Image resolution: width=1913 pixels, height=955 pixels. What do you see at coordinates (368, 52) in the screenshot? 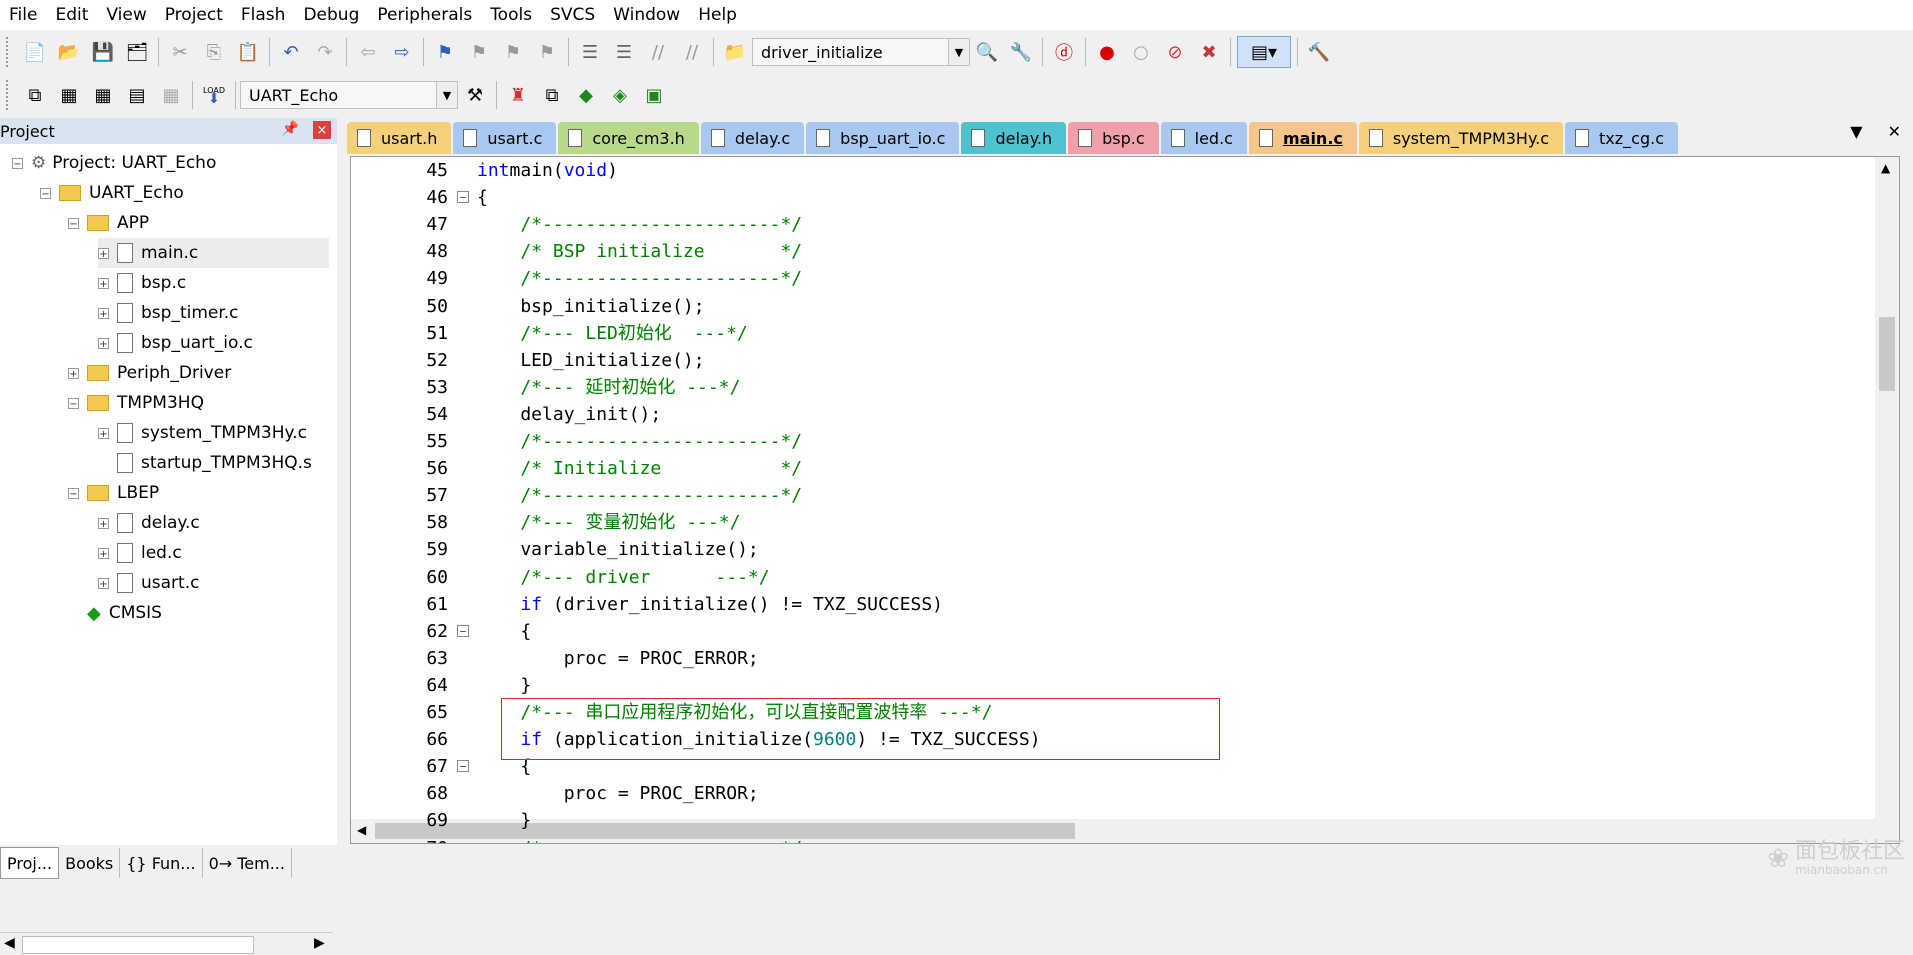
I see `navigate-back-icon: ⇦` at bounding box center [368, 52].